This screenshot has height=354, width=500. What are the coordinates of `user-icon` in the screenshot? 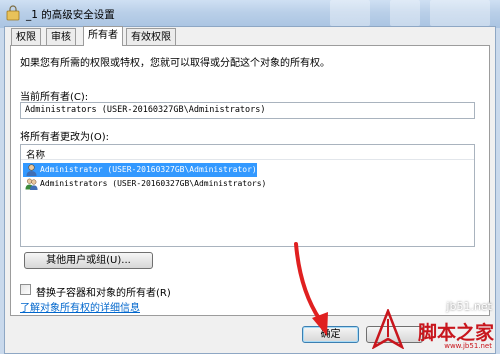 It's located at (31, 170).